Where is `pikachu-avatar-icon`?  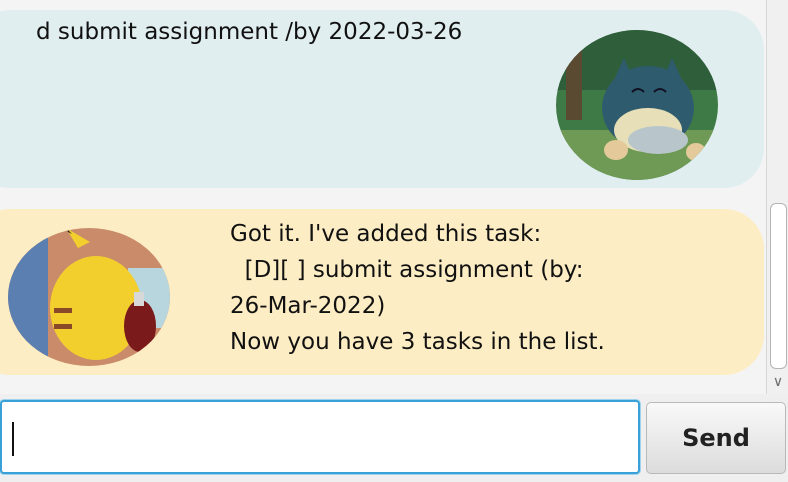 pikachu-avatar-icon is located at coordinates (89, 297).